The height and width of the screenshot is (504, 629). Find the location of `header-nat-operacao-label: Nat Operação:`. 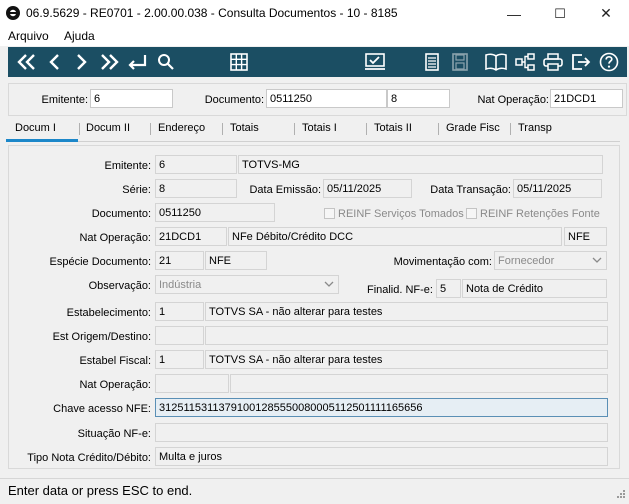

header-nat-operacao-label: Nat Operação: is located at coordinates (513, 100).